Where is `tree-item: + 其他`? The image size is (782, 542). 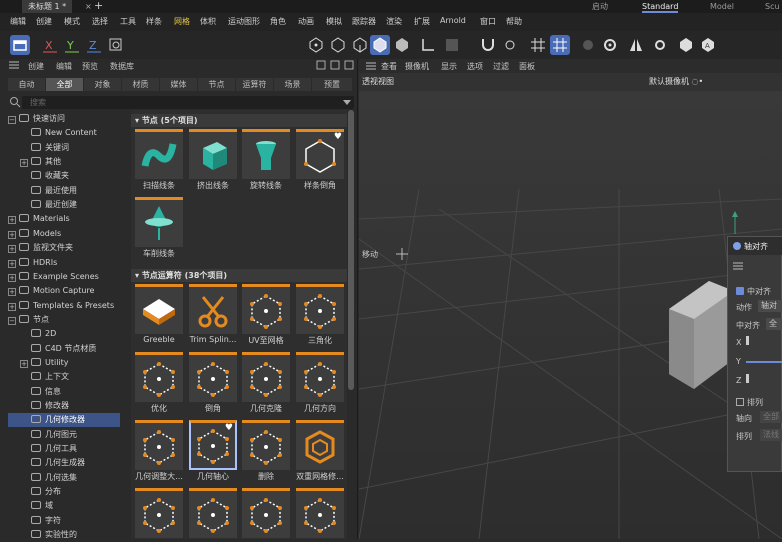
tree-item: + 其他 is located at coordinates (64, 162).